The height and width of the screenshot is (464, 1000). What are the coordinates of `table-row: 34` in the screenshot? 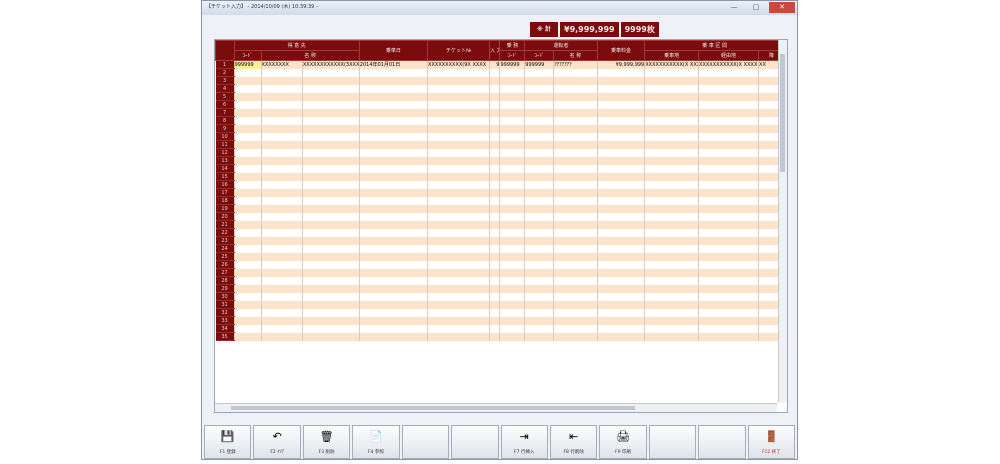 It's located at (500, 328).